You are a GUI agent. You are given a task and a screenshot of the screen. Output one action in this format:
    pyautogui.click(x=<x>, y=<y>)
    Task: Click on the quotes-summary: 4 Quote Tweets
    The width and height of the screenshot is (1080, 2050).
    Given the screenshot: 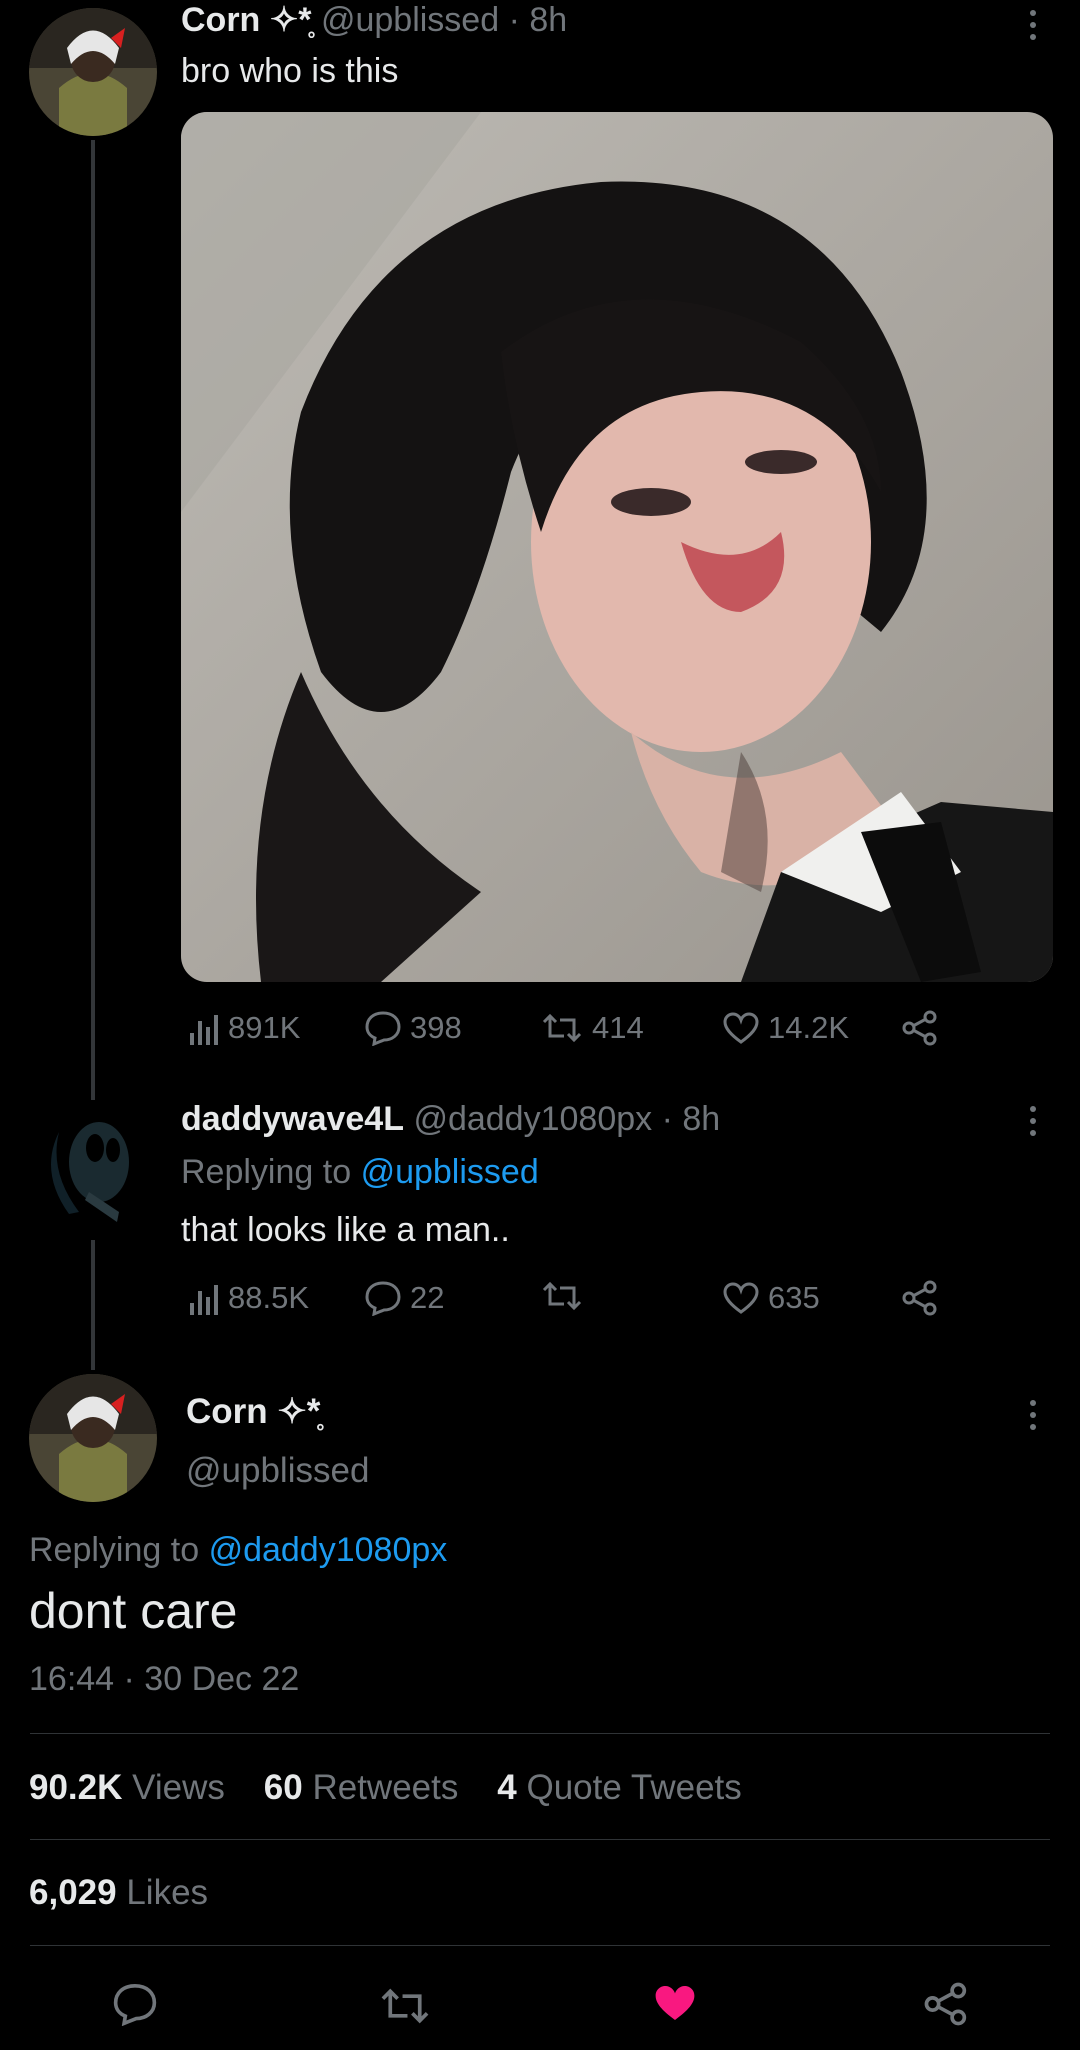 What is the action you would take?
    pyautogui.click(x=619, y=1787)
    